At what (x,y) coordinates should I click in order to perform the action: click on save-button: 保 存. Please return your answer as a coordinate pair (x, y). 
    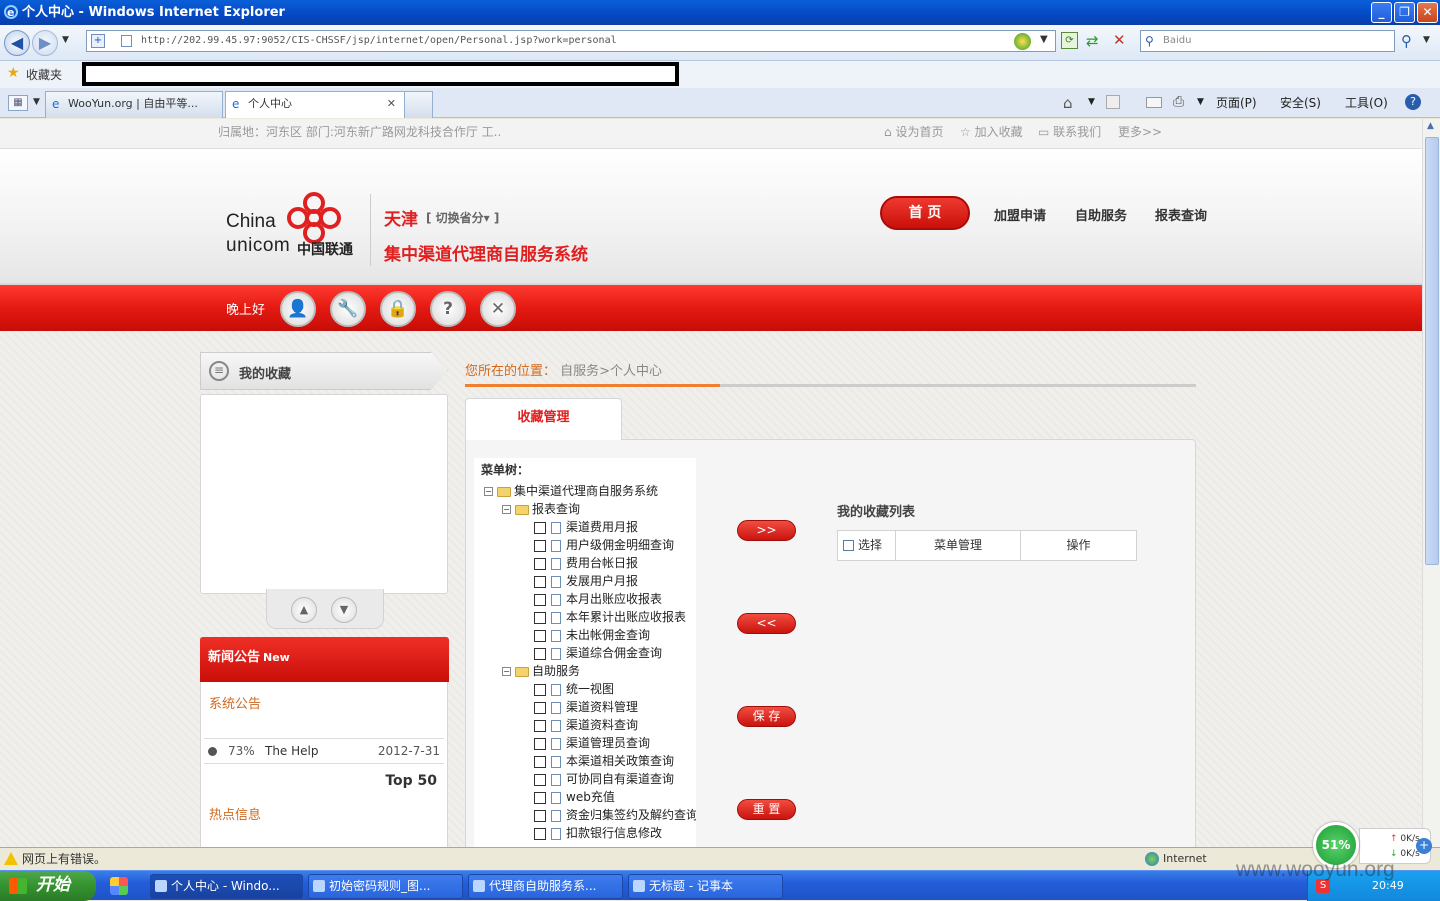
    Looking at the image, I should click on (766, 716).